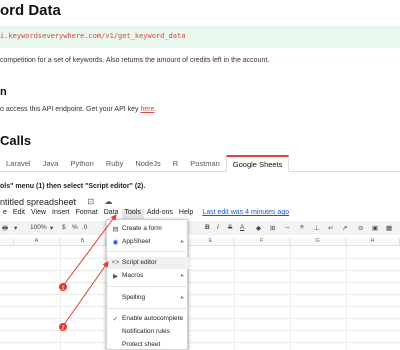  Describe the element at coordinates (111, 214) in the screenshot. I see `menu-data: Data` at that location.